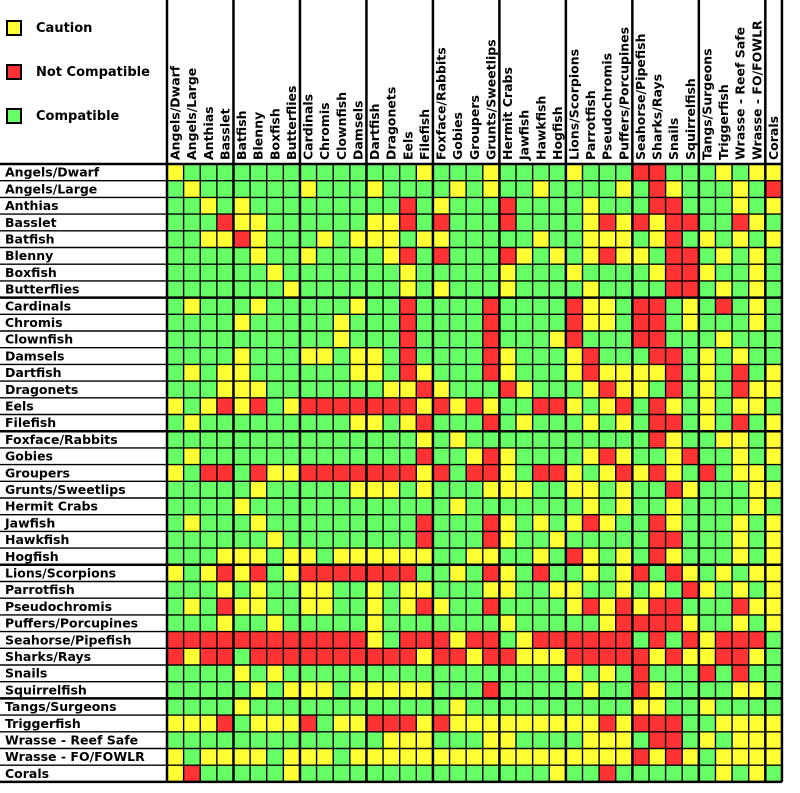 The width and height of the screenshot is (800, 793). I want to click on row-label: Wrasse - Reef Safe, so click(71, 740).